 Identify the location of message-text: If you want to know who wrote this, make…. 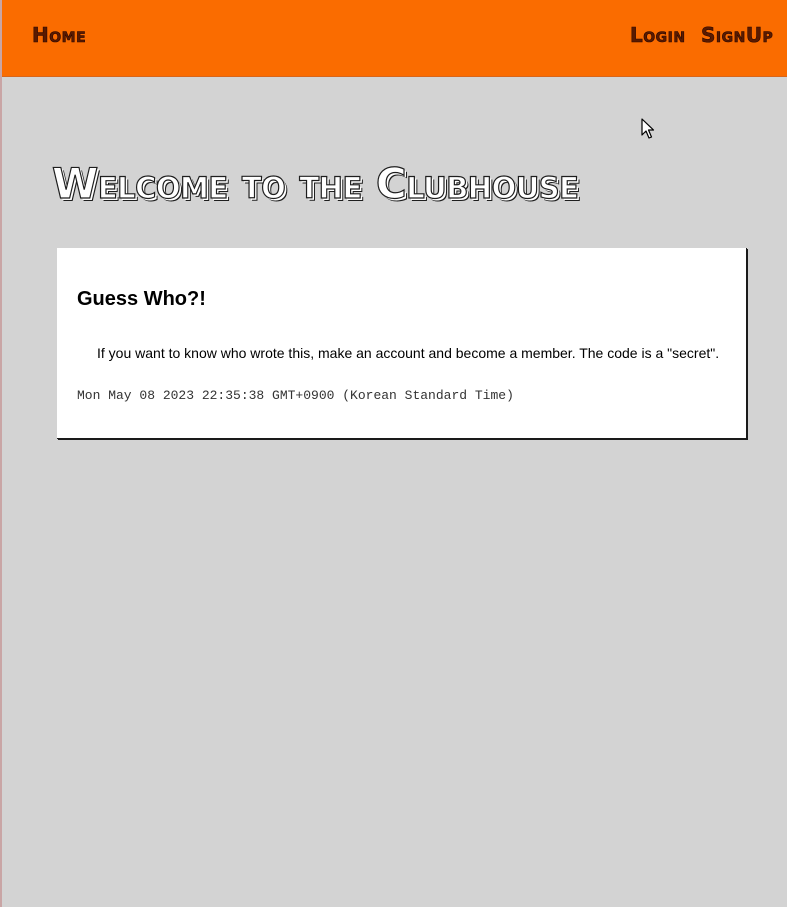
(408, 353).